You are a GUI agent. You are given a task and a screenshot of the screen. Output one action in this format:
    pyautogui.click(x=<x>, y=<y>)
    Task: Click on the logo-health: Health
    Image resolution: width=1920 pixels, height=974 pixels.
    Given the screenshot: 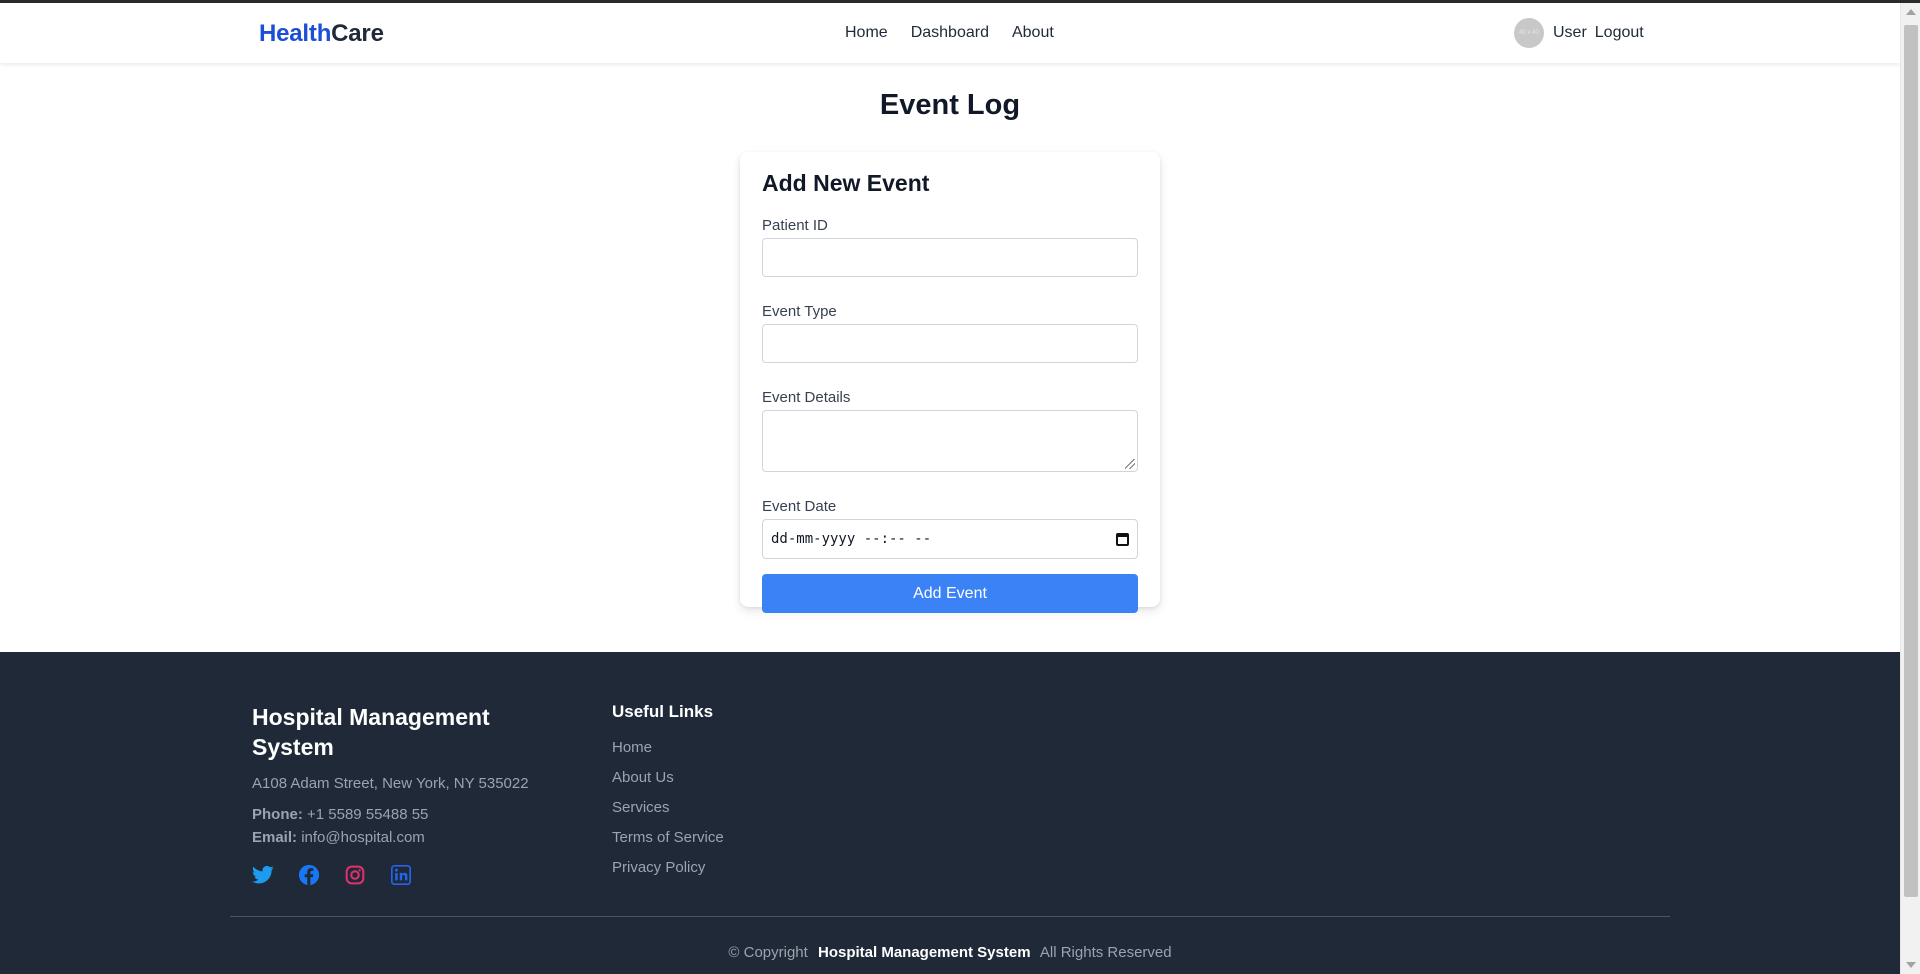 What is the action you would take?
    pyautogui.click(x=295, y=33)
    